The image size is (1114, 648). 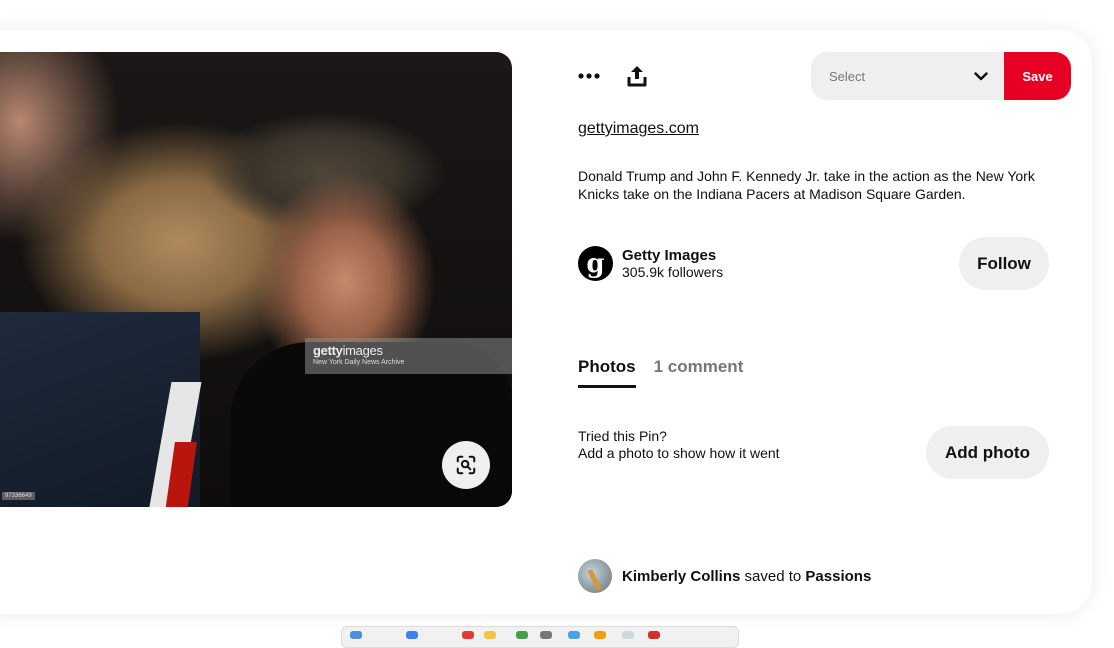 I want to click on save-button: Save, so click(x=1037, y=76).